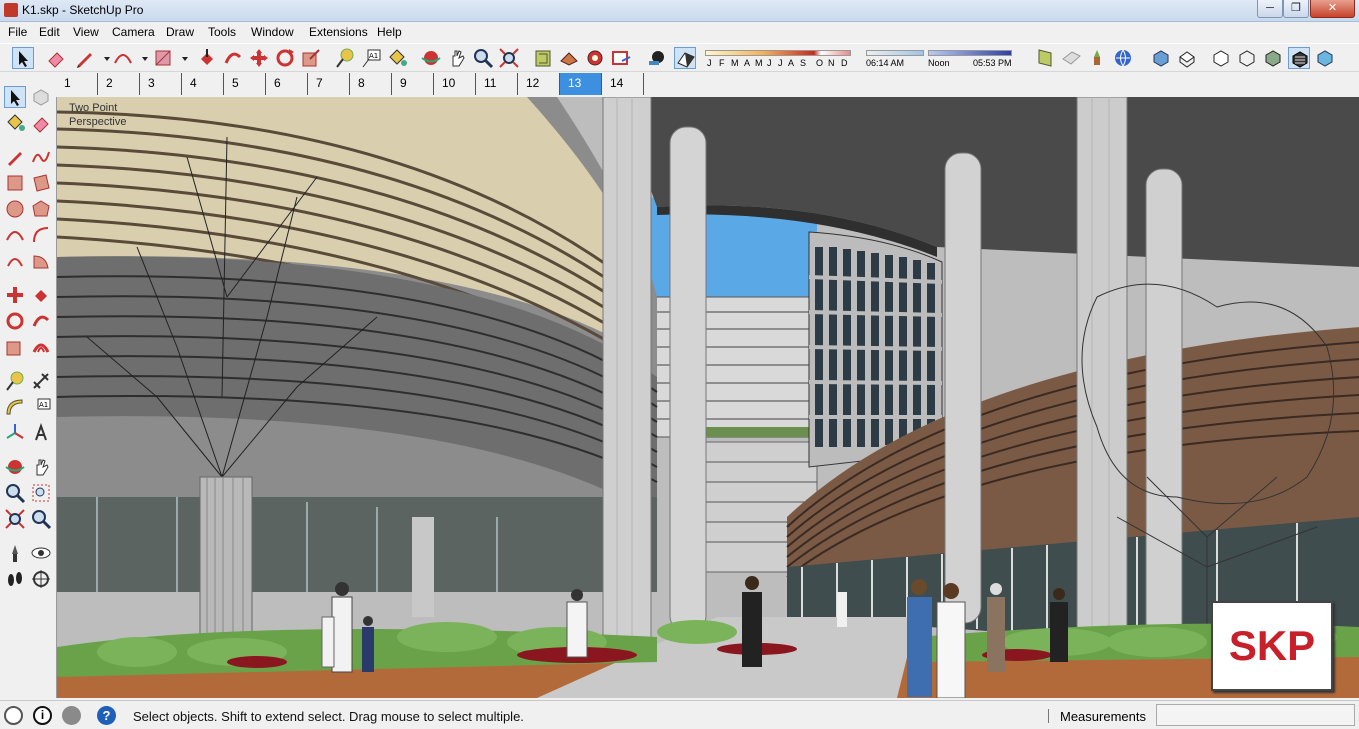  I want to click on sketchup-app-icon, so click(11, 10).